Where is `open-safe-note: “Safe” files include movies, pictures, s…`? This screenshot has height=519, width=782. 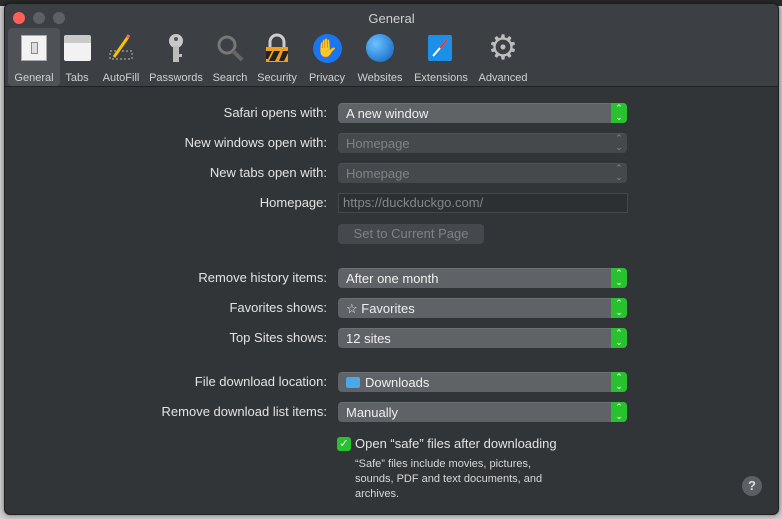
open-safe-note: “Safe” files include movies, pictures, s… is located at coordinates (449, 479).